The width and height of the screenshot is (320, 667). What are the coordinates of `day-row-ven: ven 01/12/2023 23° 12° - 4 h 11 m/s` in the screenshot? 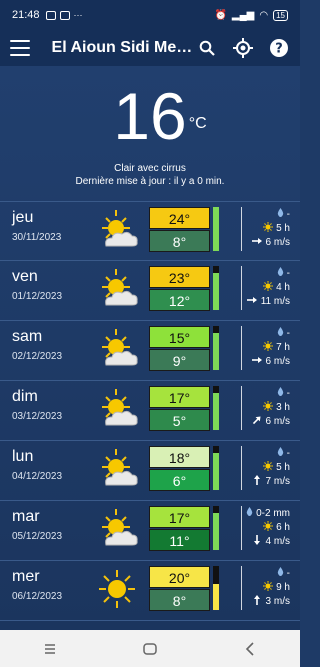 It's located at (150, 291).